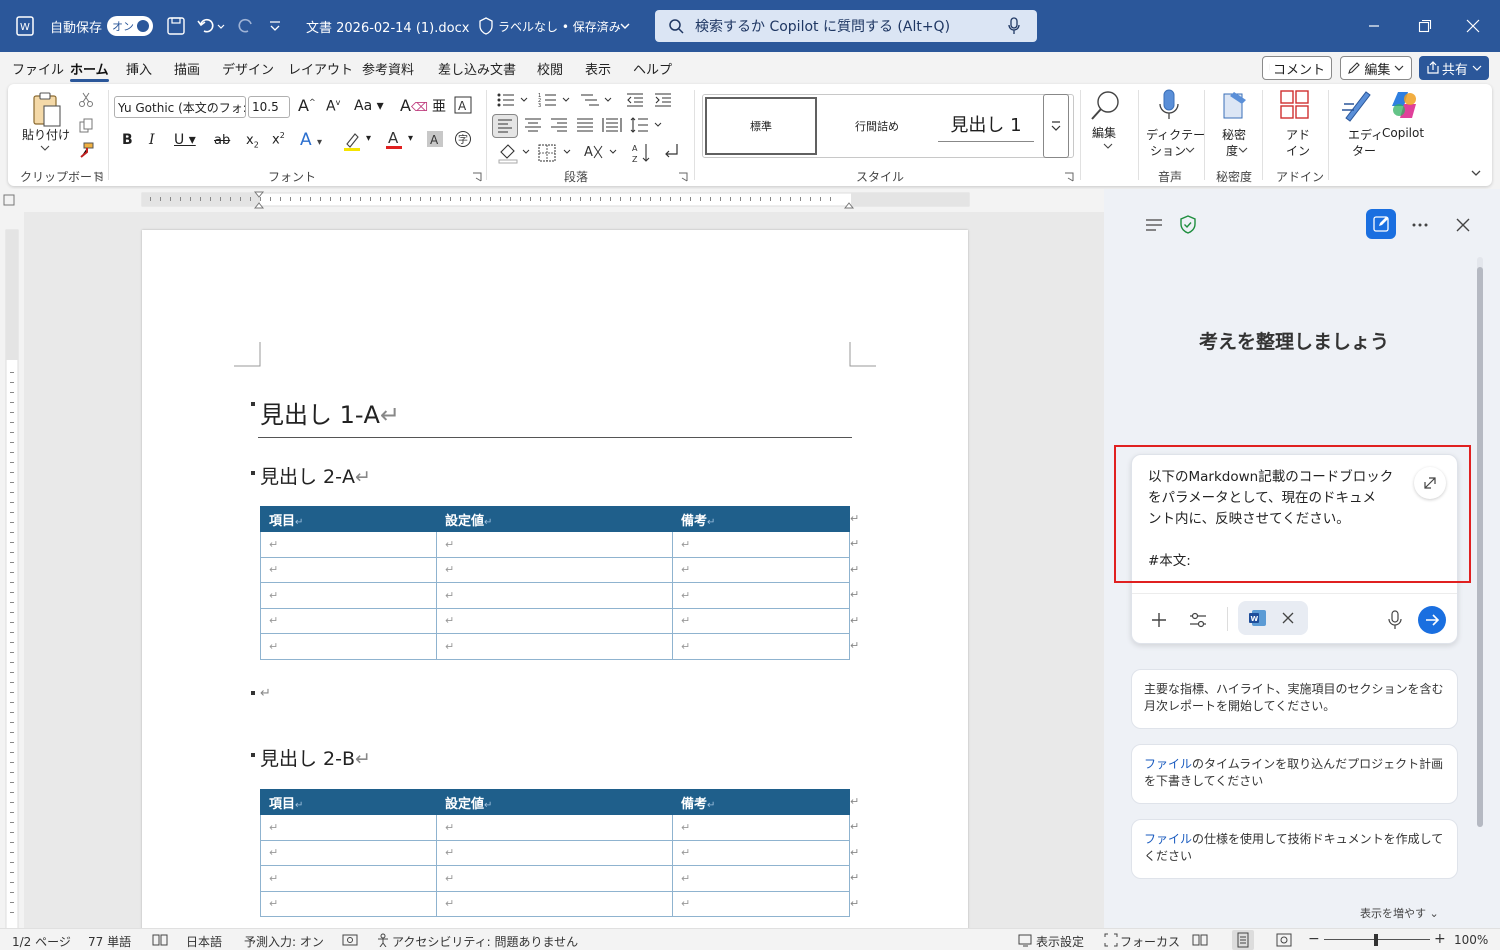  I want to click on collapse-ribbon-icon, so click(1476, 173).